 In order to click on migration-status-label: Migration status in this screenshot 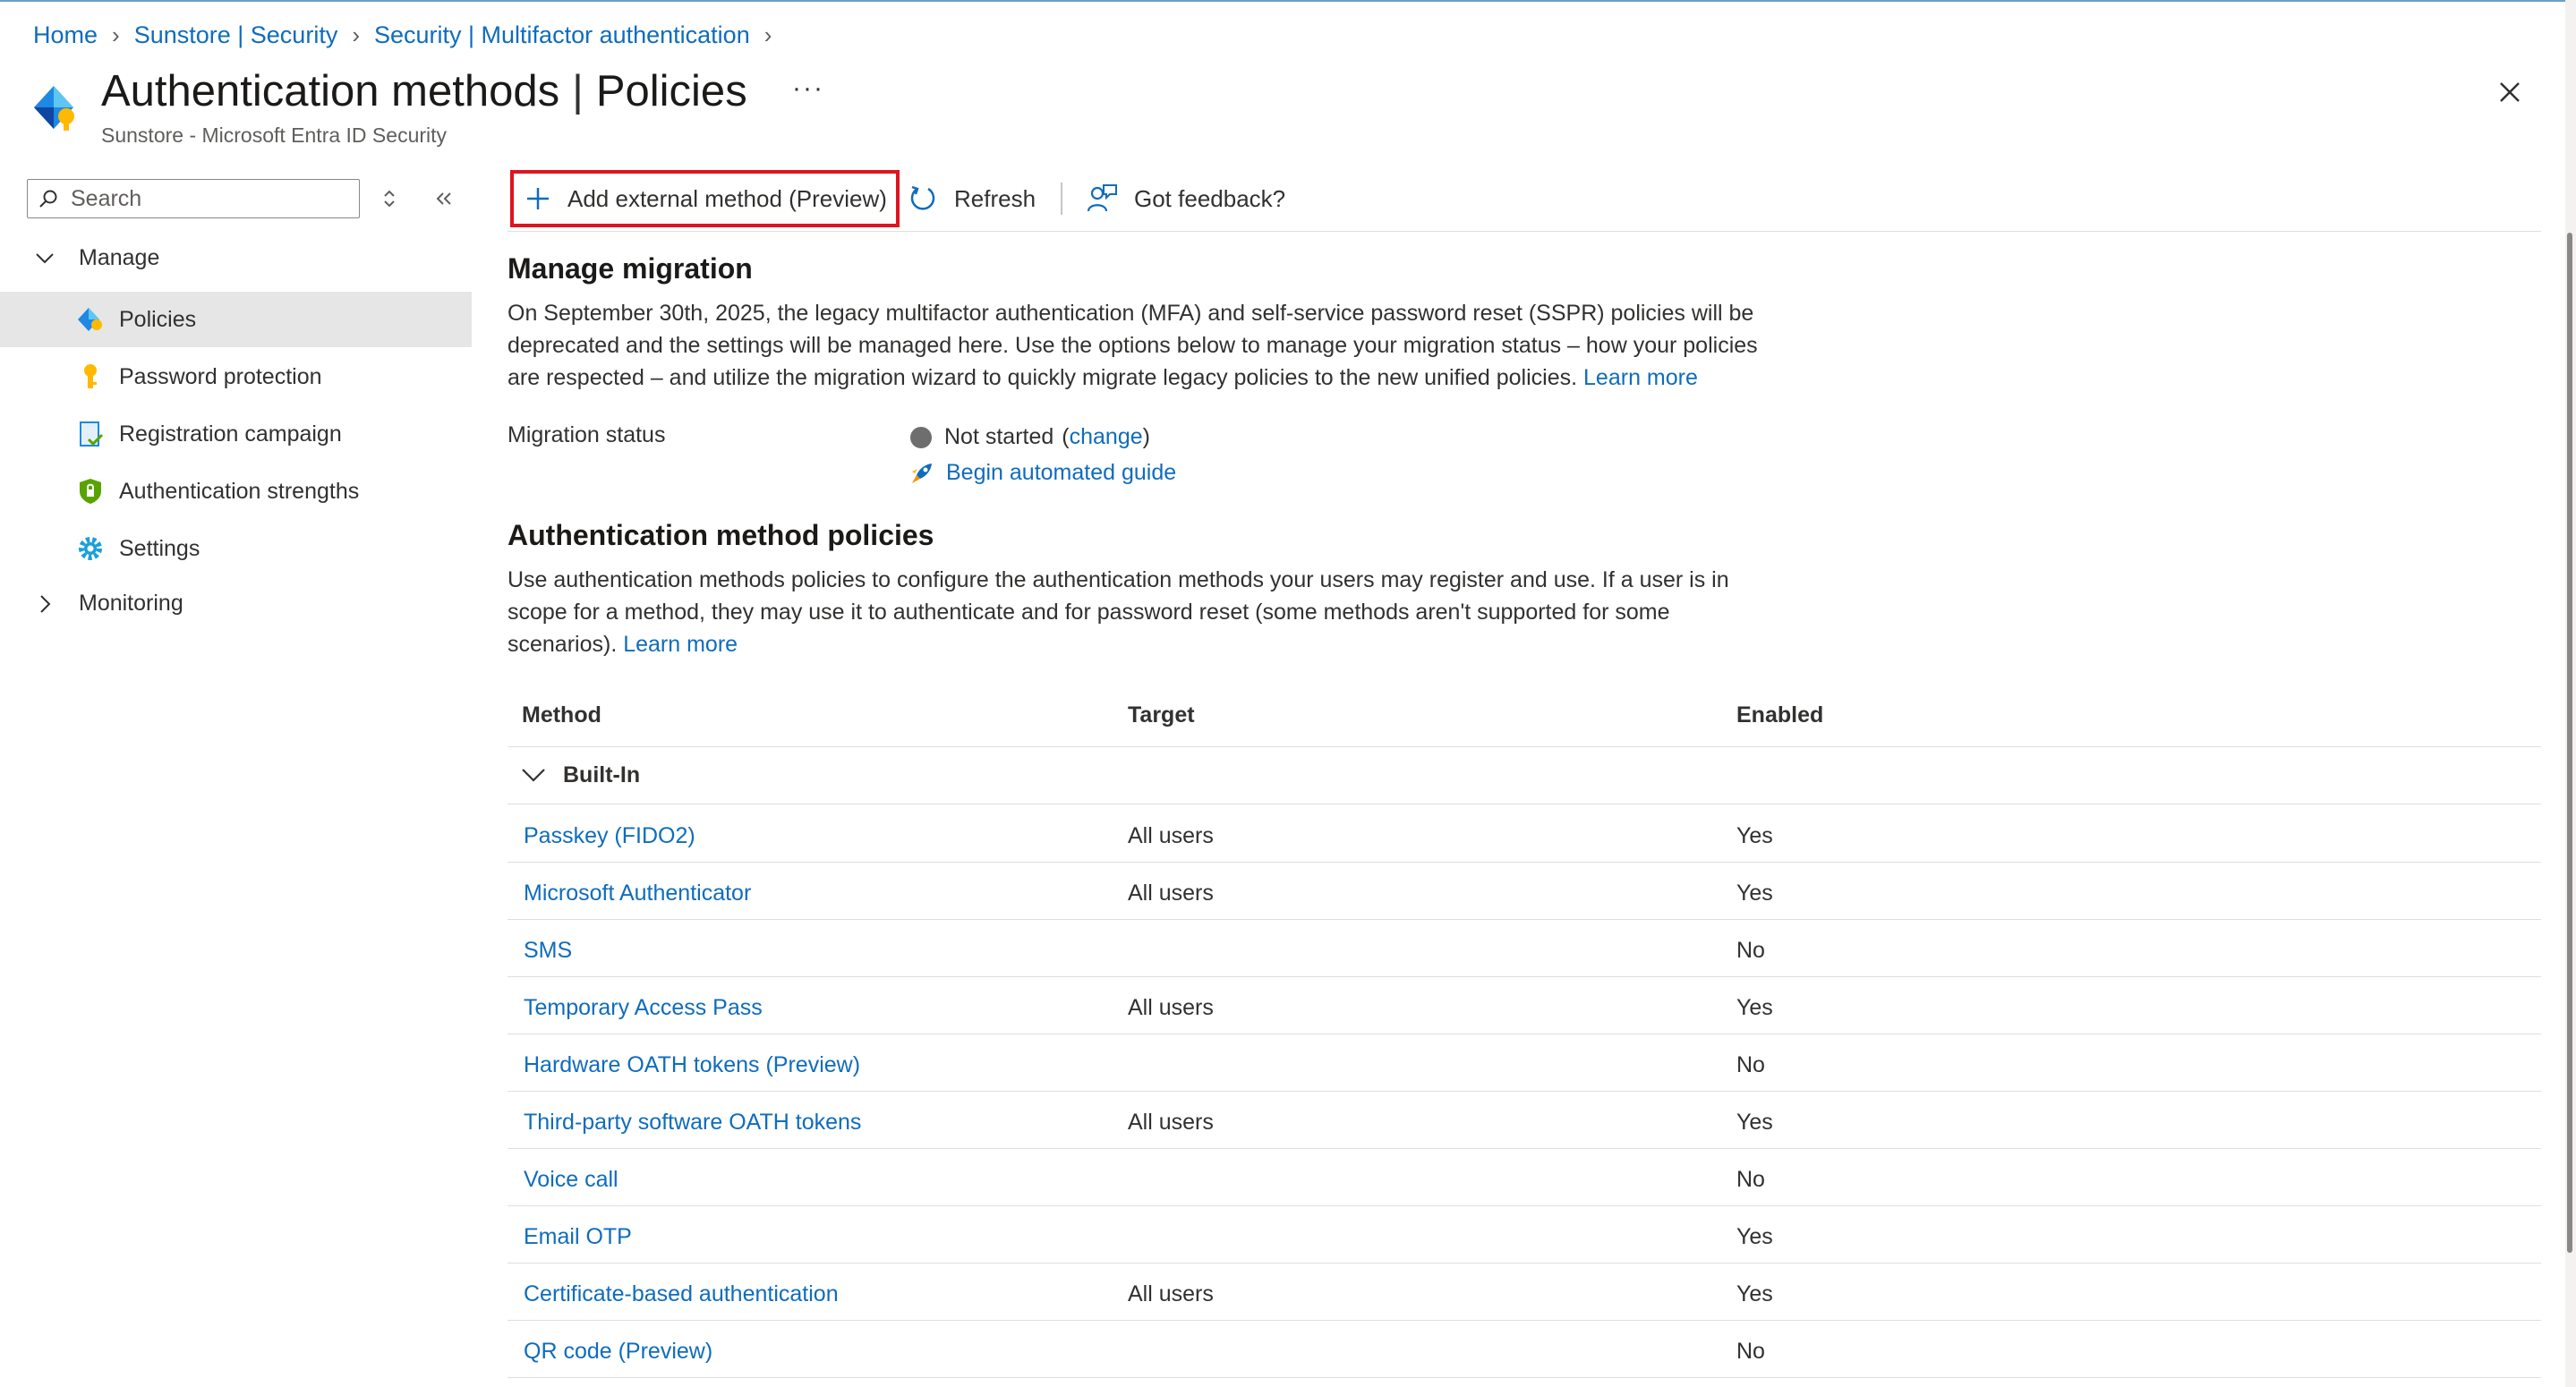, I will do `click(587, 434)`.